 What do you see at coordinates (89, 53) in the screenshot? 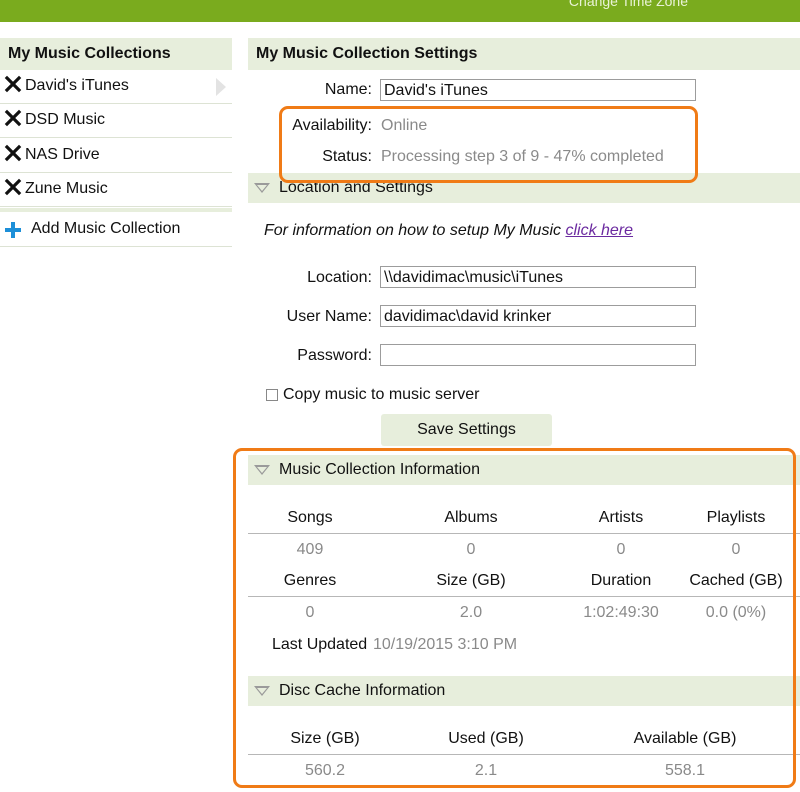
I see `sidebar-title: My Music Collections` at bounding box center [89, 53].